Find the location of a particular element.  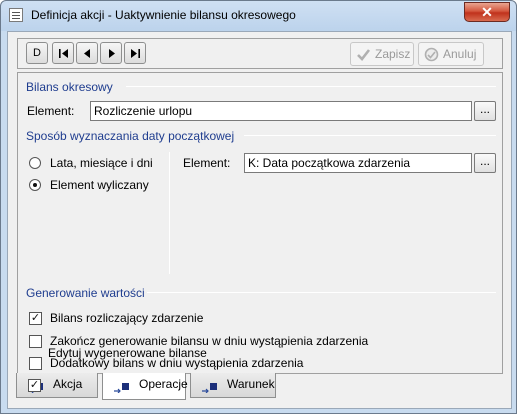

start-date-separator is located at coordinates (169, 213).